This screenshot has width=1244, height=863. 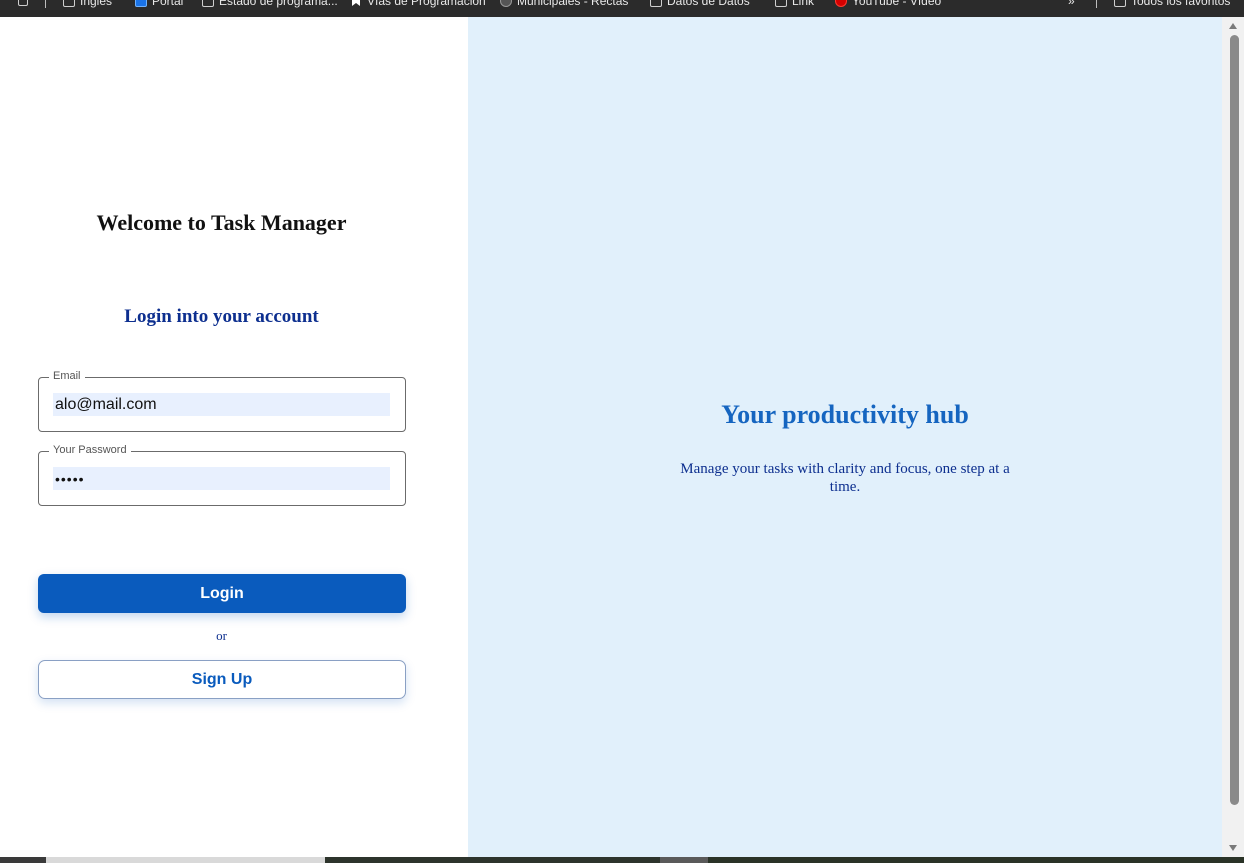 I want to click on scroll-down-arrow-icon, so click(x=1233, y=848).